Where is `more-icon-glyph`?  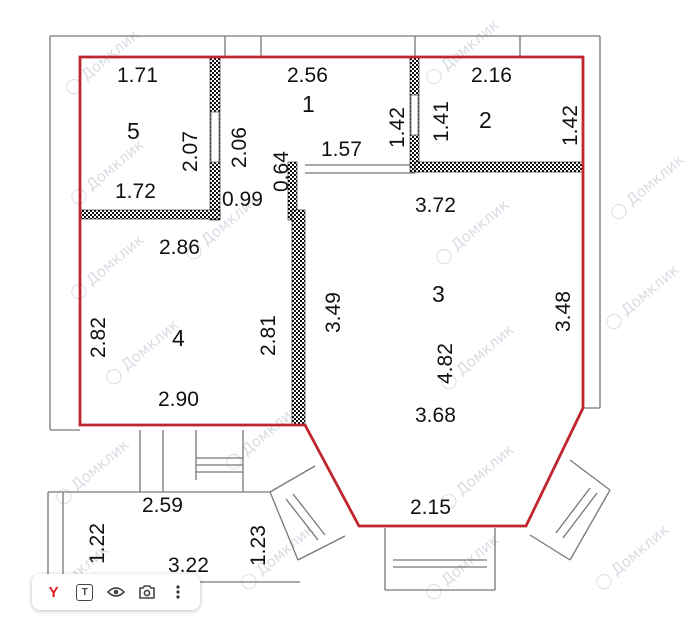
more-icon-glyph is located at coordinates (178, 592).